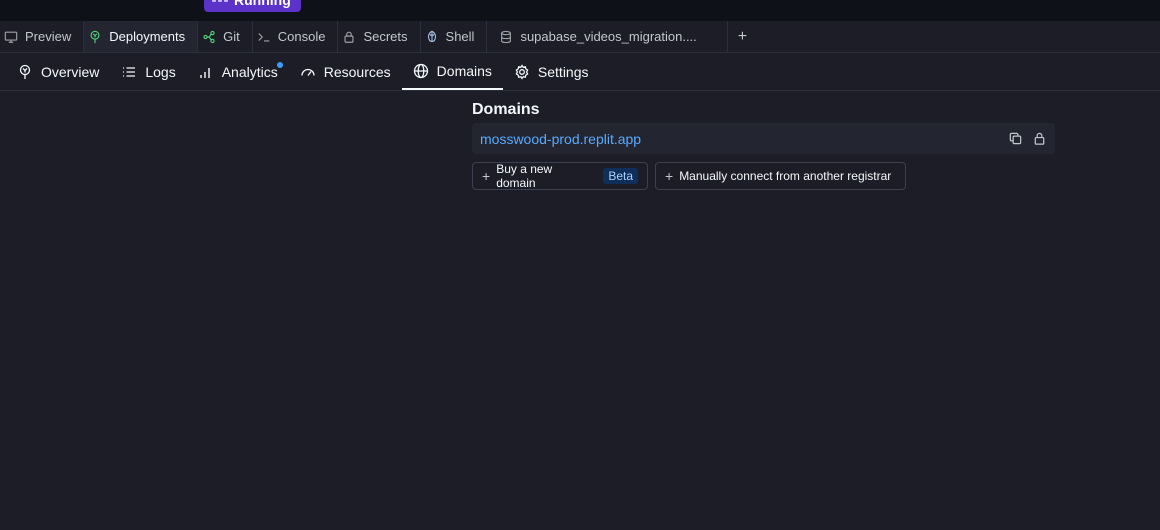 Image resolution: width=1160 pixels, height=530 pixels. What do you see at coordinates (1027, 139) in the screenshot?
I see `domain-actions` at bounding box center [1027, 139].